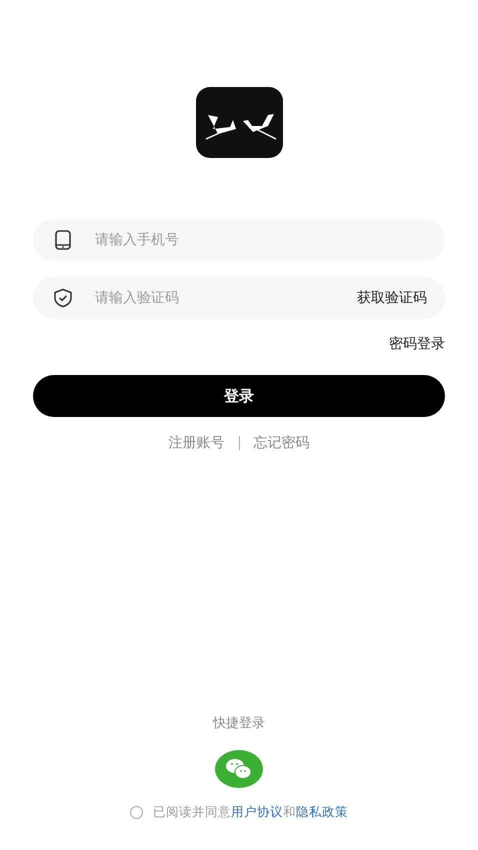  What do you see at coordinates (322, 811) in the screenshot?
I see `privacy-policy-link: 隐私政策` at bounding box center [322, 811].